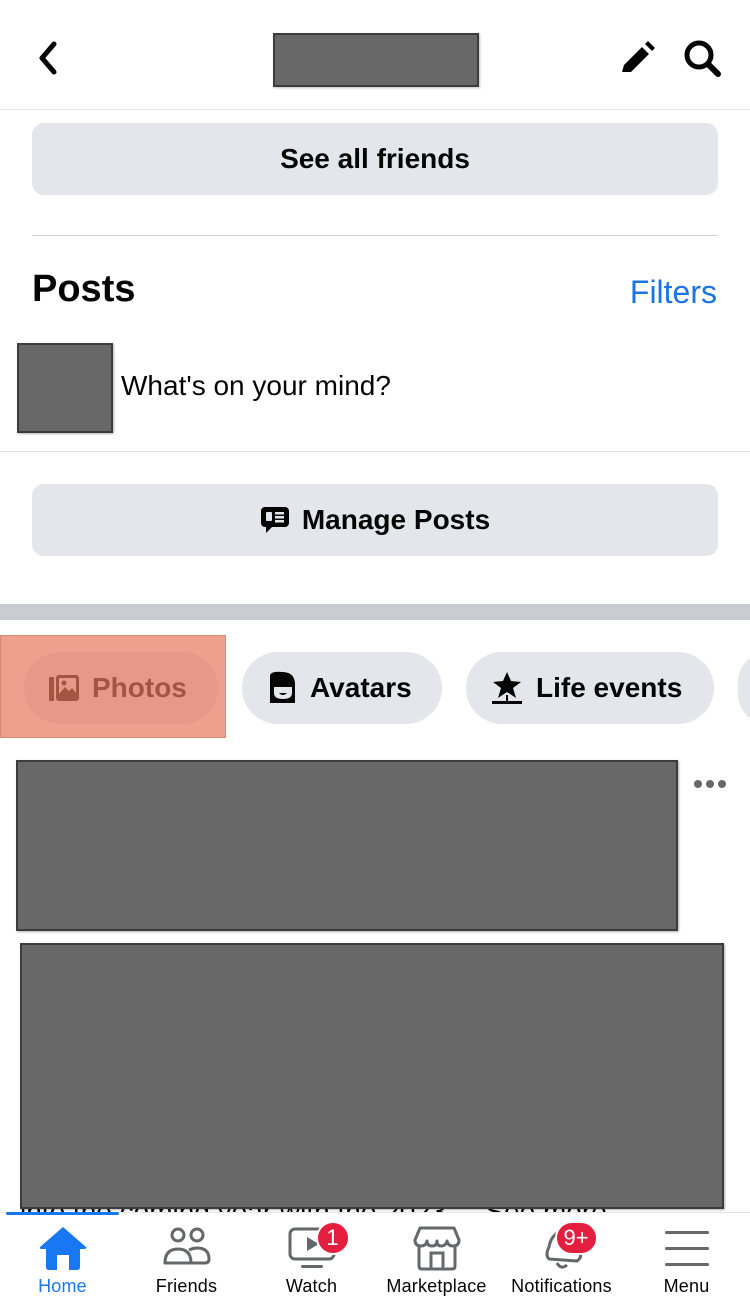 The width and height of the screenshot is (750, 1300). I want to click on chip-label: Life events, so click(609, 687).